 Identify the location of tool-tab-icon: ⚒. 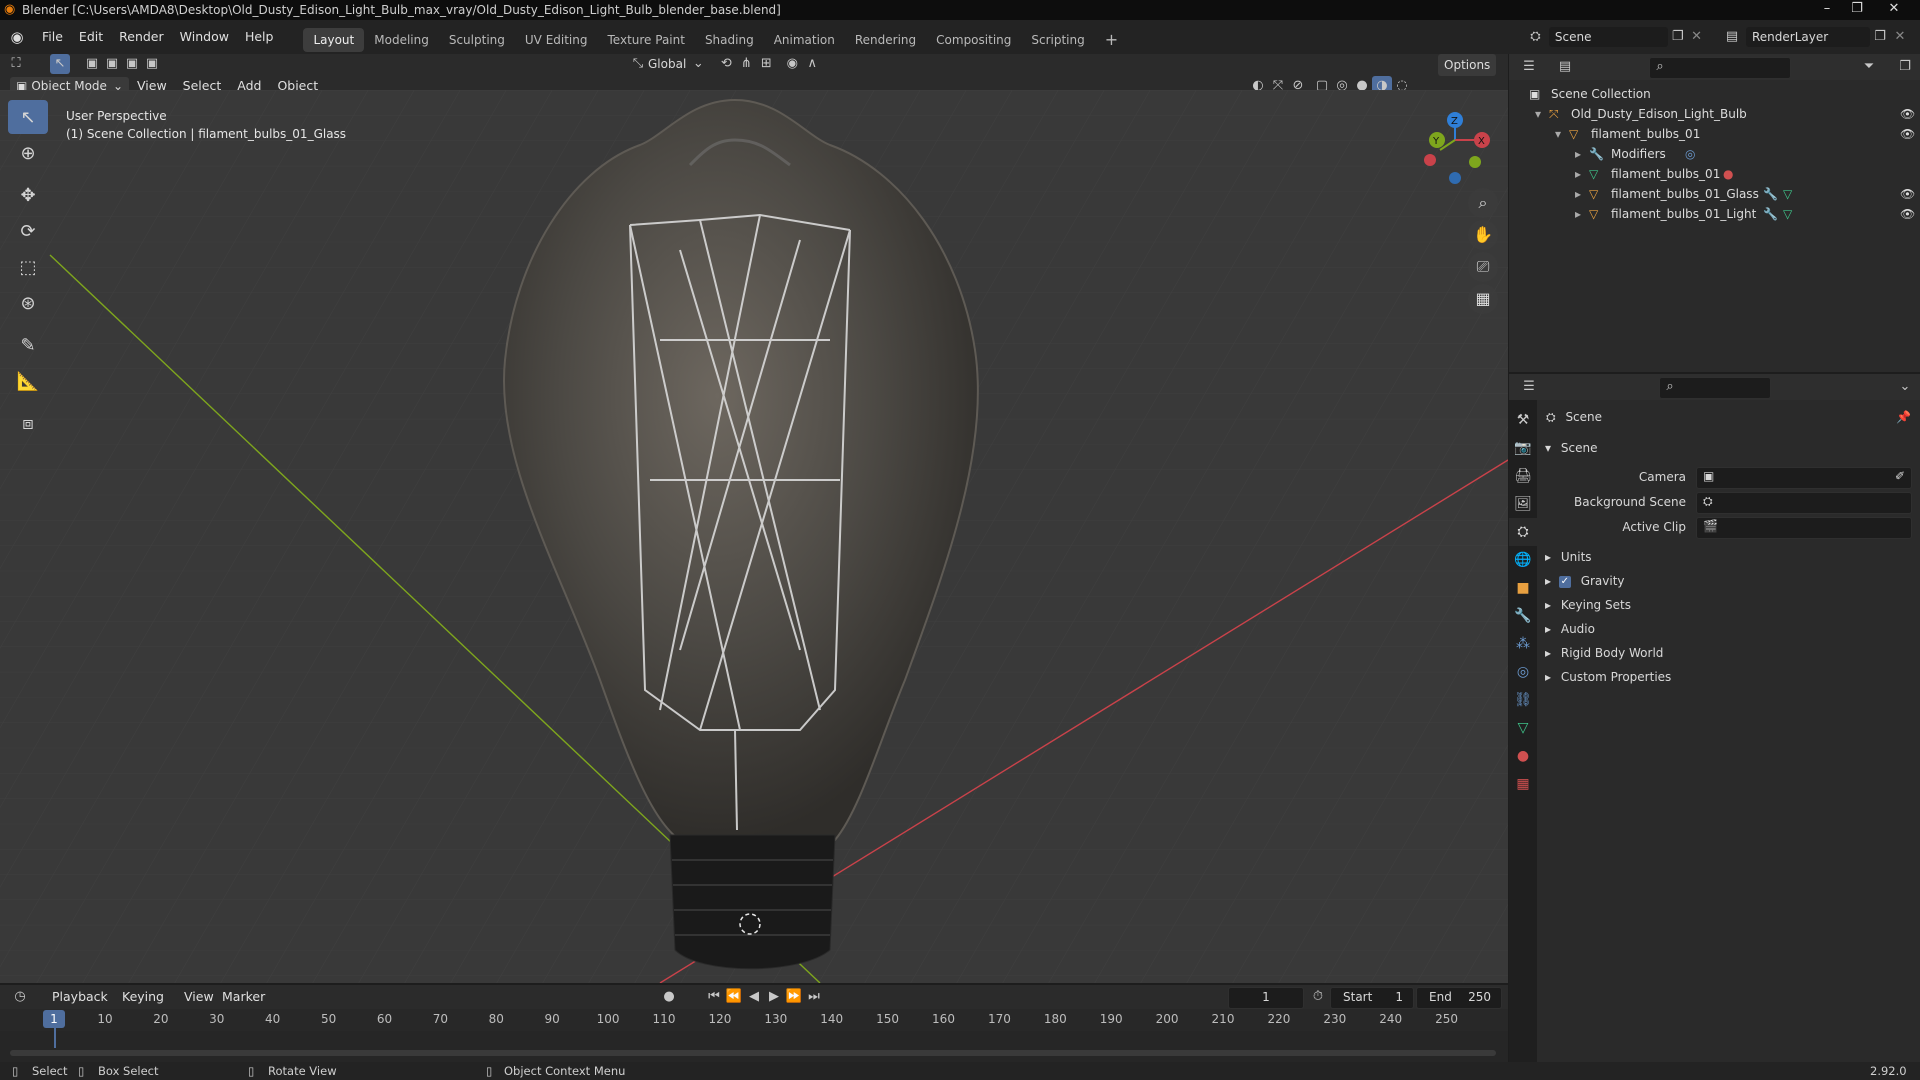
(1523, 420).